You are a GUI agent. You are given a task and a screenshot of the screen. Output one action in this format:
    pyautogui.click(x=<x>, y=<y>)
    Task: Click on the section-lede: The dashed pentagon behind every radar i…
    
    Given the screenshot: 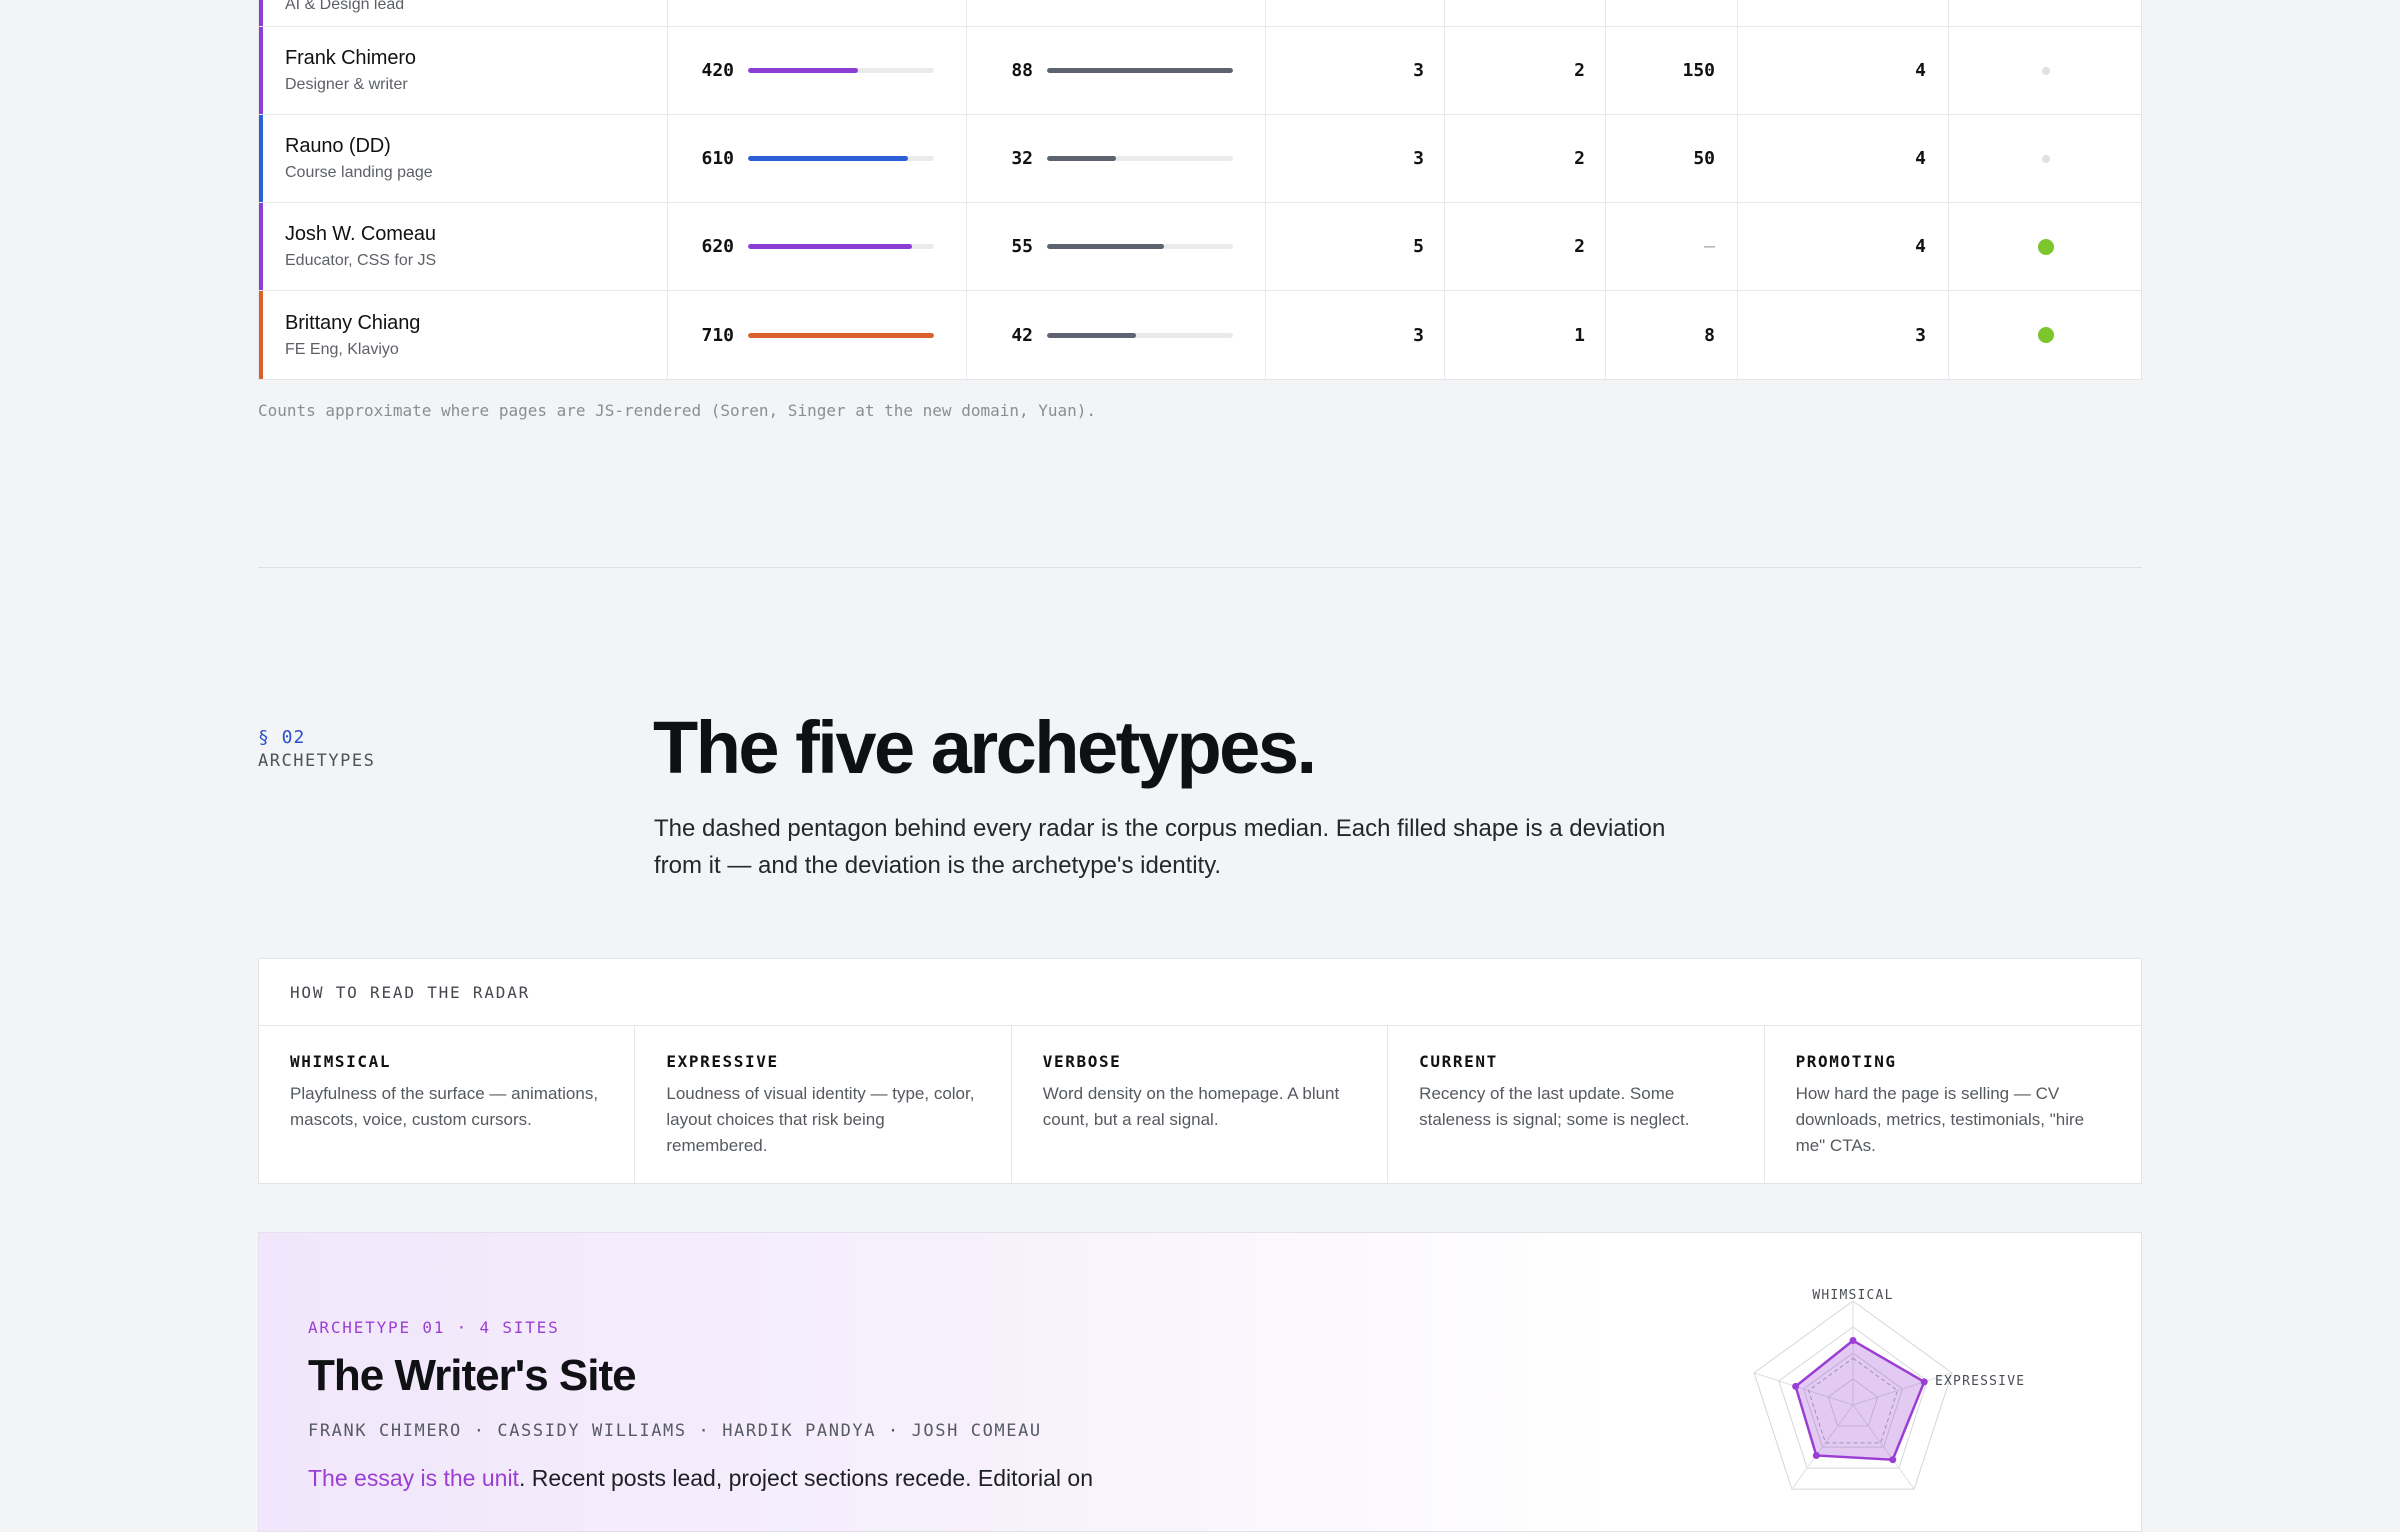 What is the action you would take?
    pyautogui.click(x=1160, y=847)
    